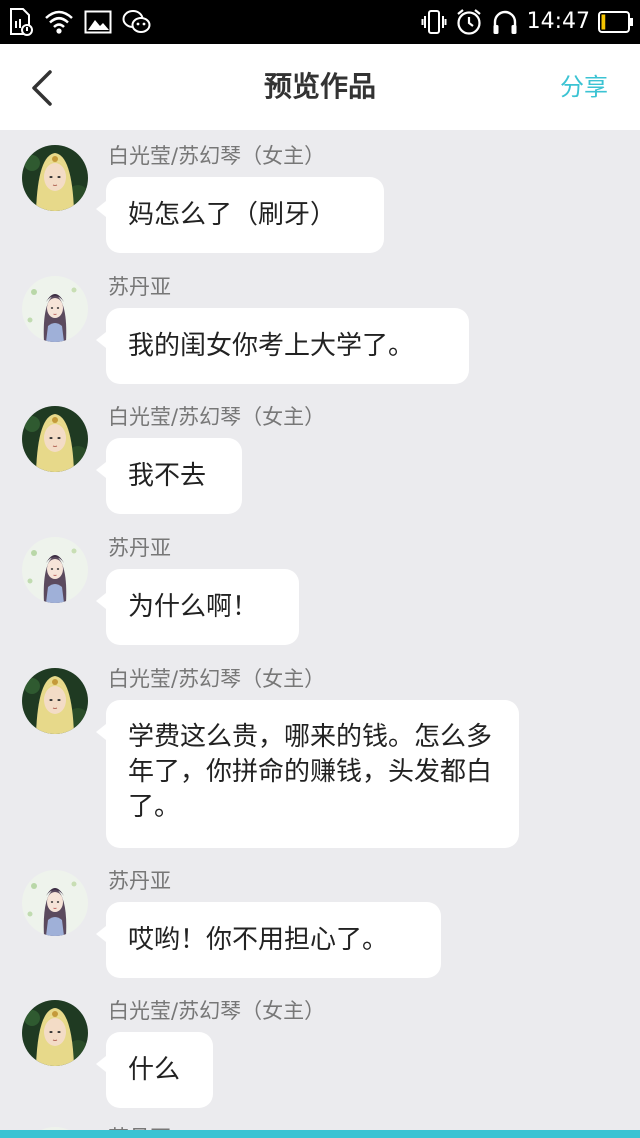 The height and width of the screenshot is (1138, 640). What do you see at coordinates (197, 607) in the screenshot?
I see `message-bubble: 为什么啊！` at bounding box center [197, 607].